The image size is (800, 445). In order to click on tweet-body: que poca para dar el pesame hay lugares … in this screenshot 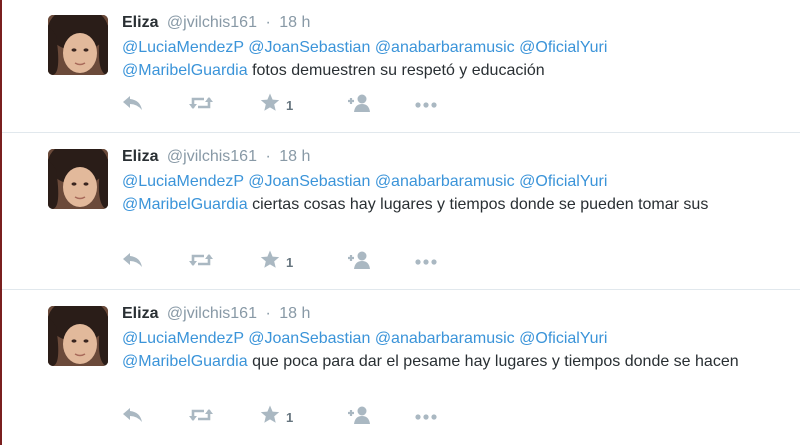, I will do `click(495, 361)`.